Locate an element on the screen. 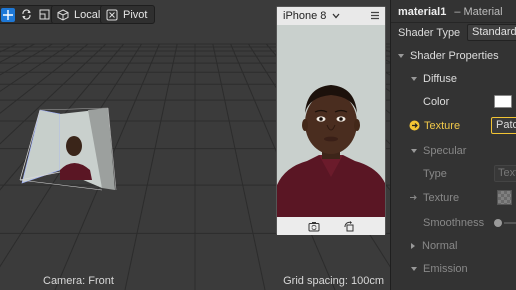  rotate-device-icon is located at coordinates (349, 226).